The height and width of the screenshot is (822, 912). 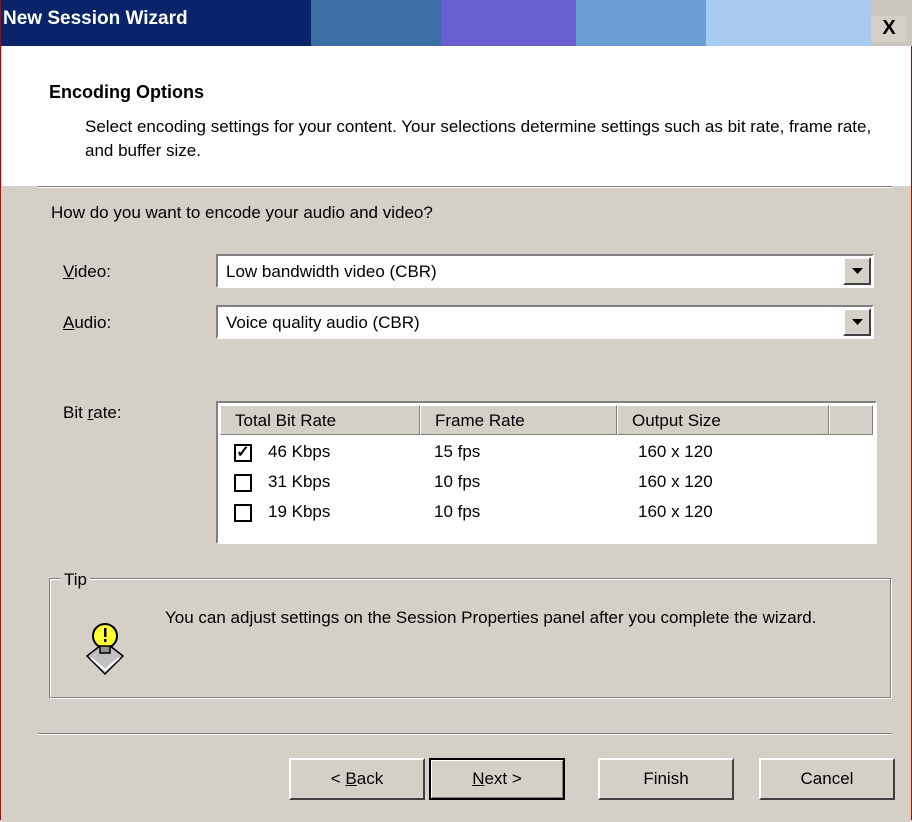 What do you see at coordinates (105, 648) in the screenshot?
I see `lightbulb-icon` at bounding box center [105, 648].